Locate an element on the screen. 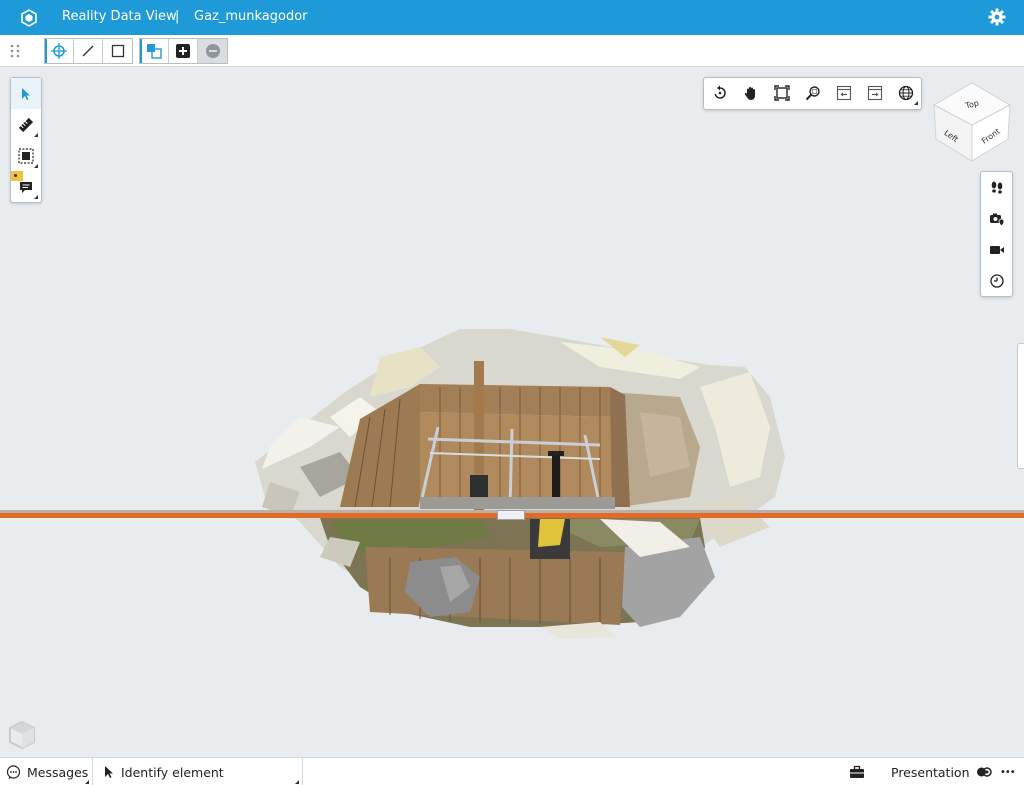 The height and width of the screenshot is (785, 1024). measure-tool-button is located at coordinates (26, 124).